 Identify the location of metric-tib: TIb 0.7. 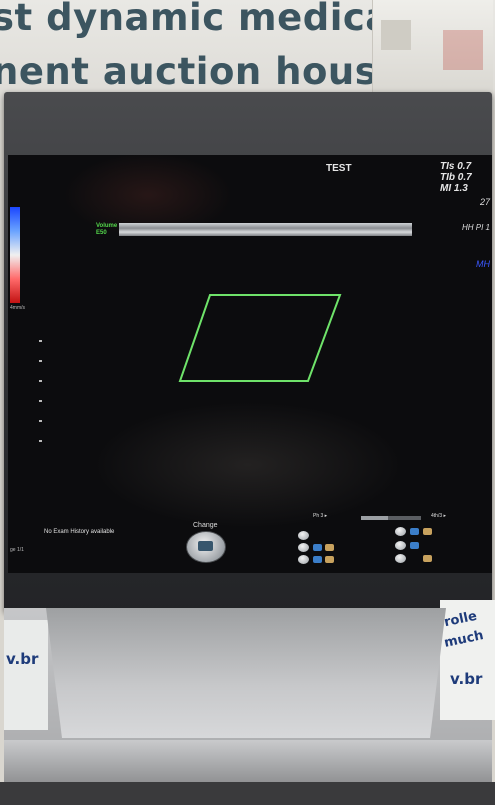
(456, 177).